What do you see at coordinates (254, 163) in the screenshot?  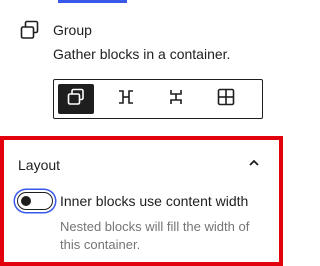 I see `chevron-up-icon` at bounding box center [254, 163].